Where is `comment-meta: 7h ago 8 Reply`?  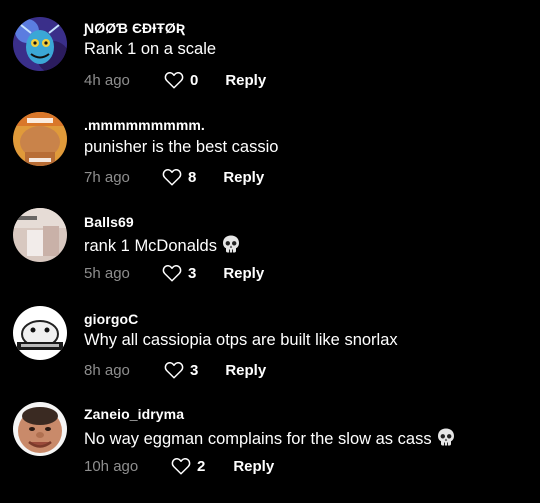
comment-meta: 7h ago 8 Reply is located at coordinates (174, 177).